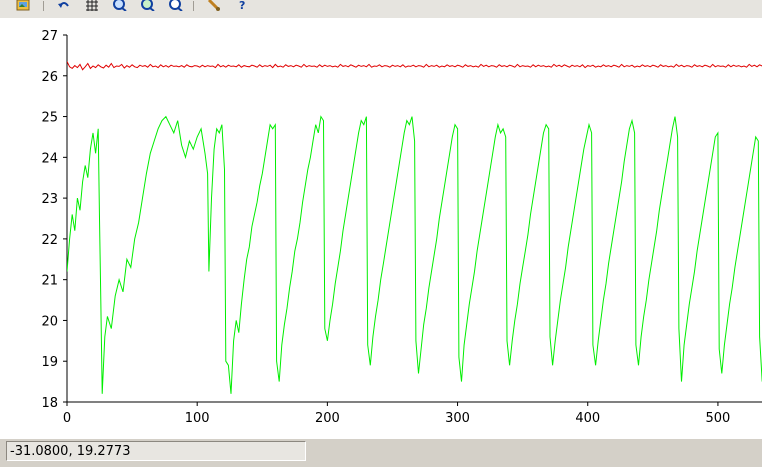  What do you see at coordinates (214, 5) in the screenshot?
I see `settings-wrench-icon` at bounding box center [214, 5].